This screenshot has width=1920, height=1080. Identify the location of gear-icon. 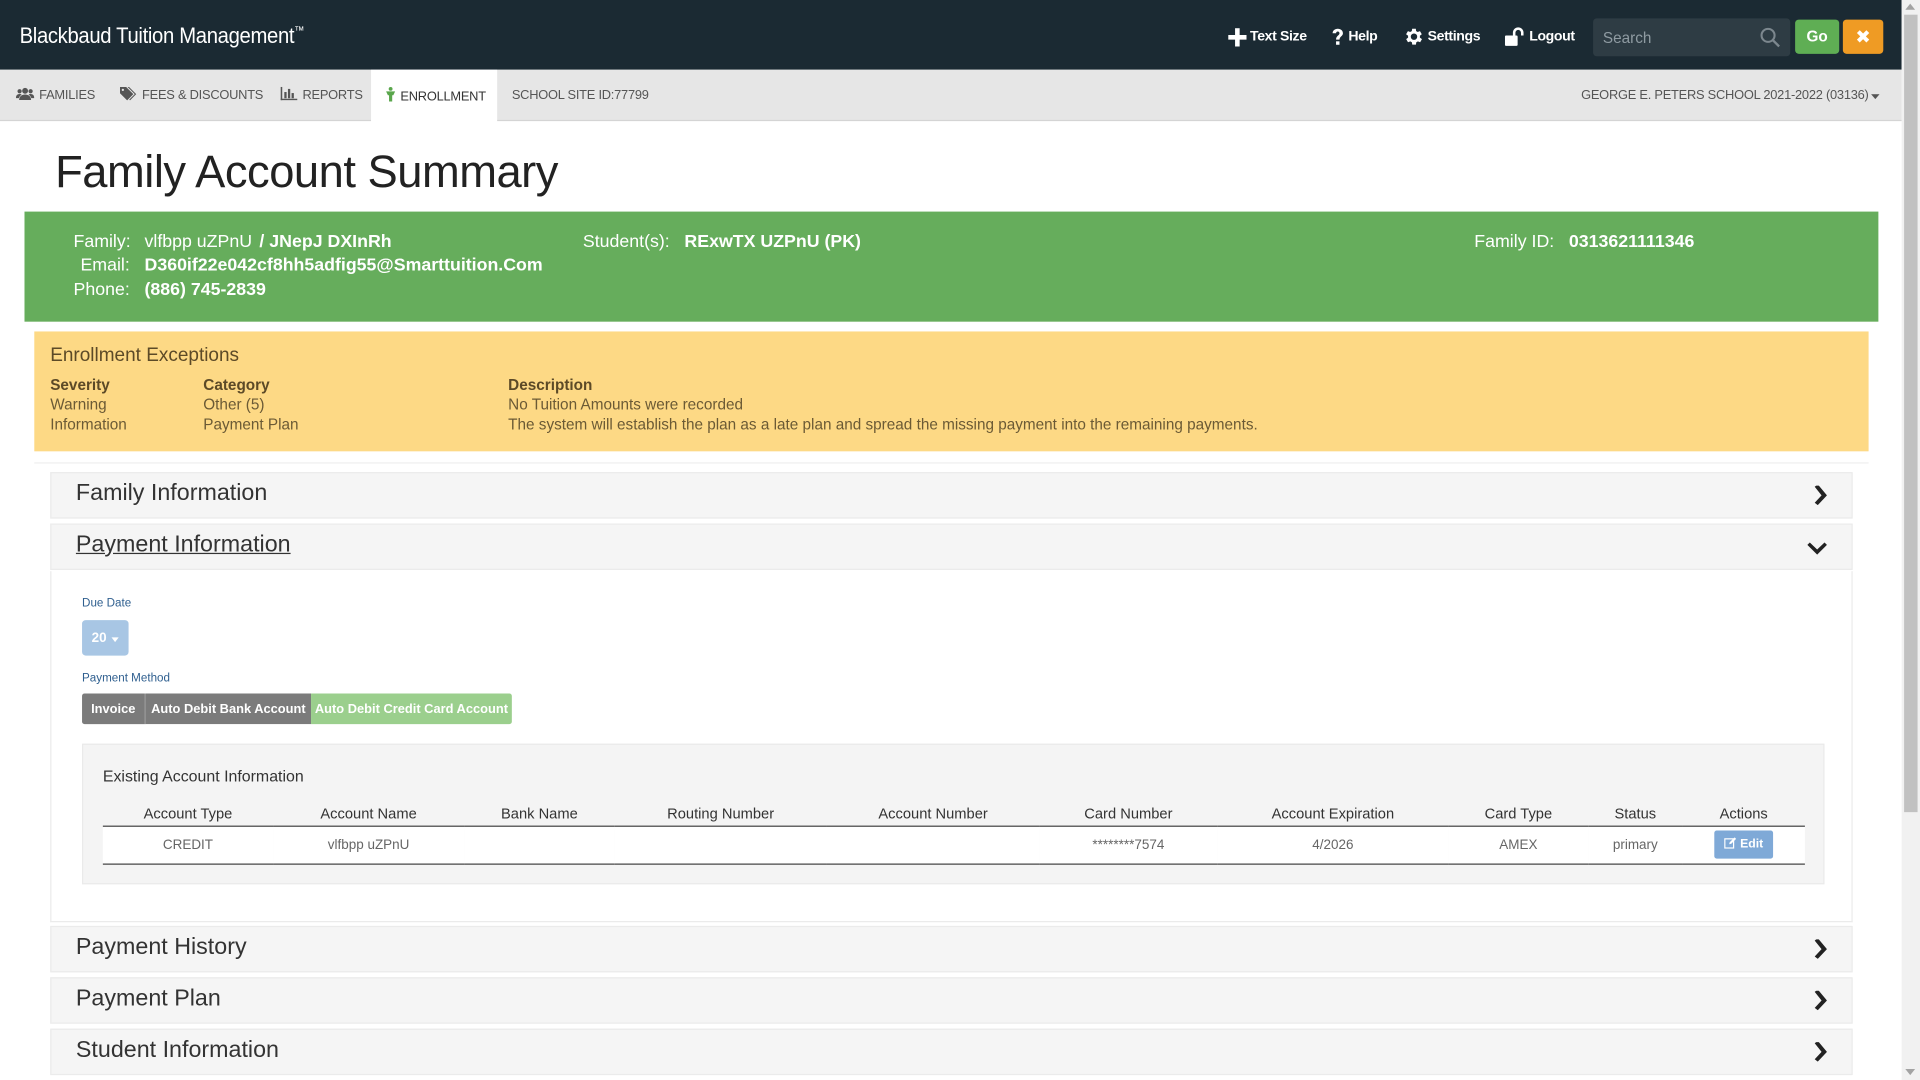
(1413, 37).